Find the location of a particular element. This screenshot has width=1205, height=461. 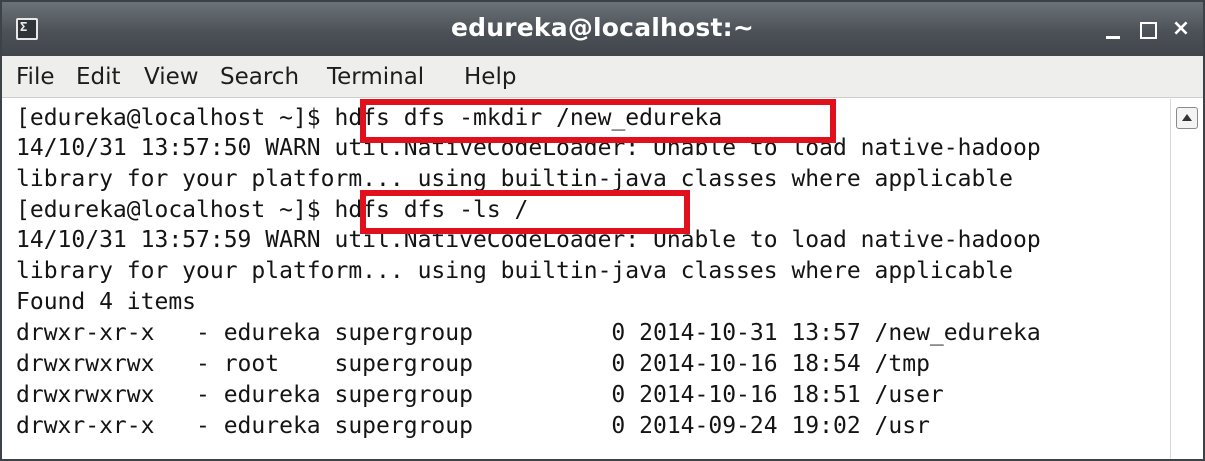

command-text: hdfs dfs -mkdir /new_edureka is located at coordinates (528, 118).